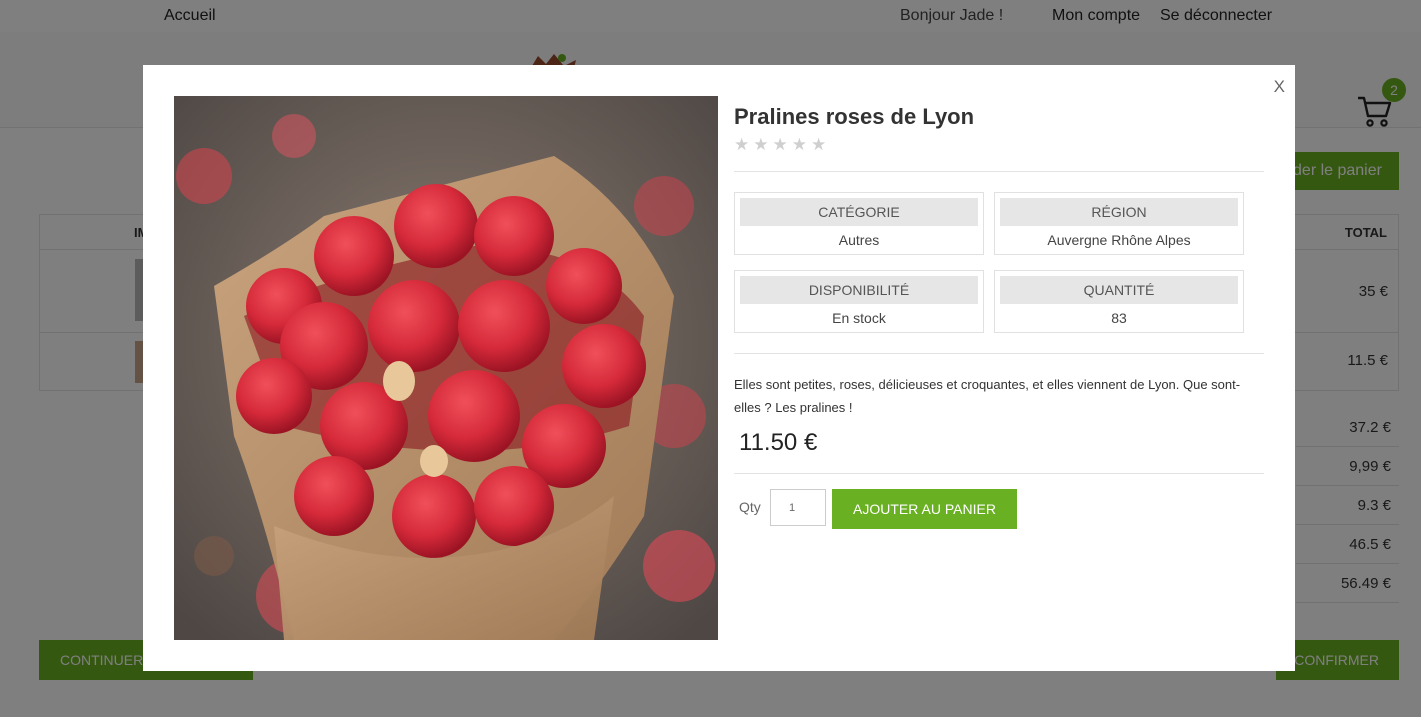 The image size is (1421, 717). Describe the element at coordinates (1119, 290) in the screenshot. I see `info-label: Quantité` at that location.